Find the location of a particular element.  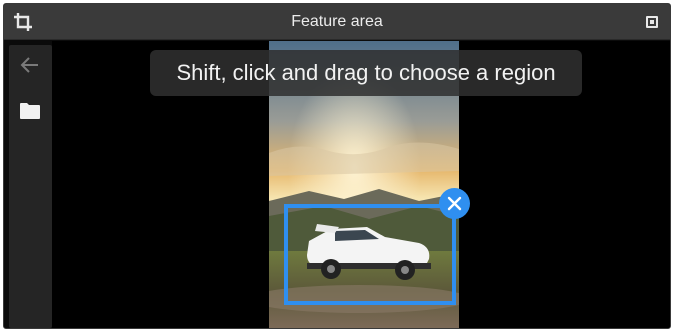

window-title: Feature area is located at coordinates (337, 21).